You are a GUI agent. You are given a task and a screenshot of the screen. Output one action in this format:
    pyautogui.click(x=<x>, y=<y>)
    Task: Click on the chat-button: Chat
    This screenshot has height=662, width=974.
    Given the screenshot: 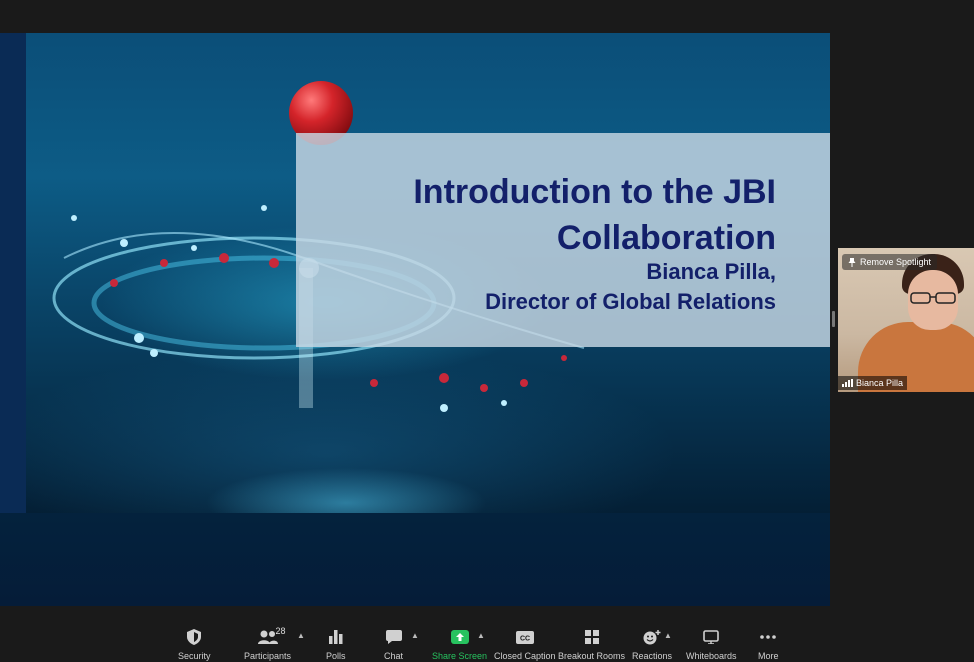 What is the action you would take?
    pyautogui.click(x=393, y=644)
    